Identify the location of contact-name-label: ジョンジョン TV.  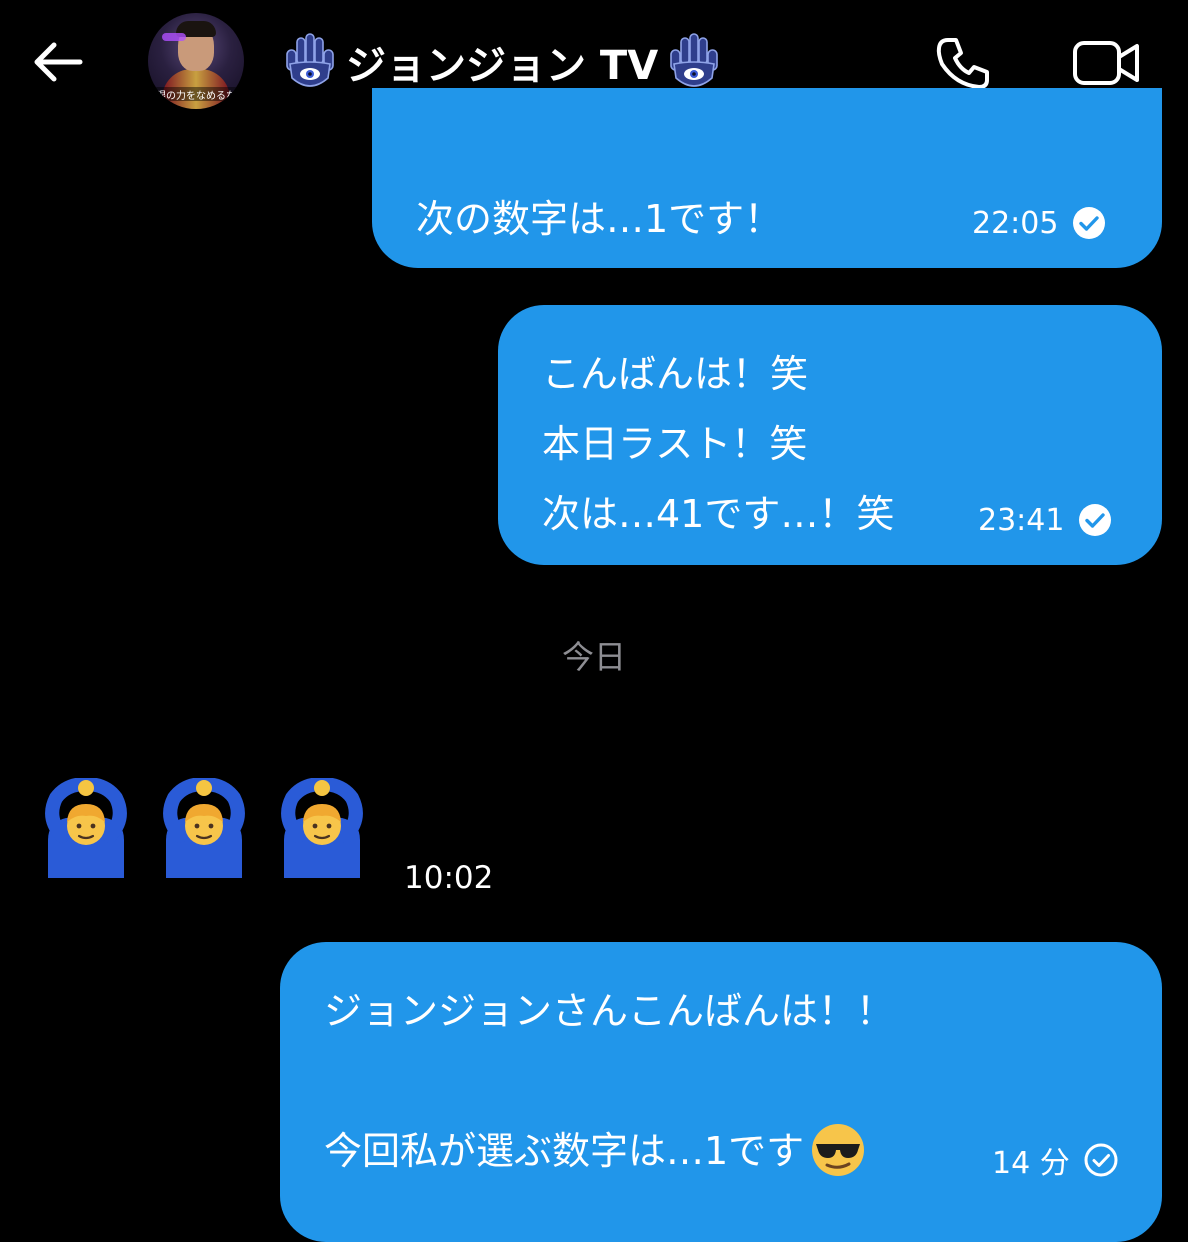
(502, 66).